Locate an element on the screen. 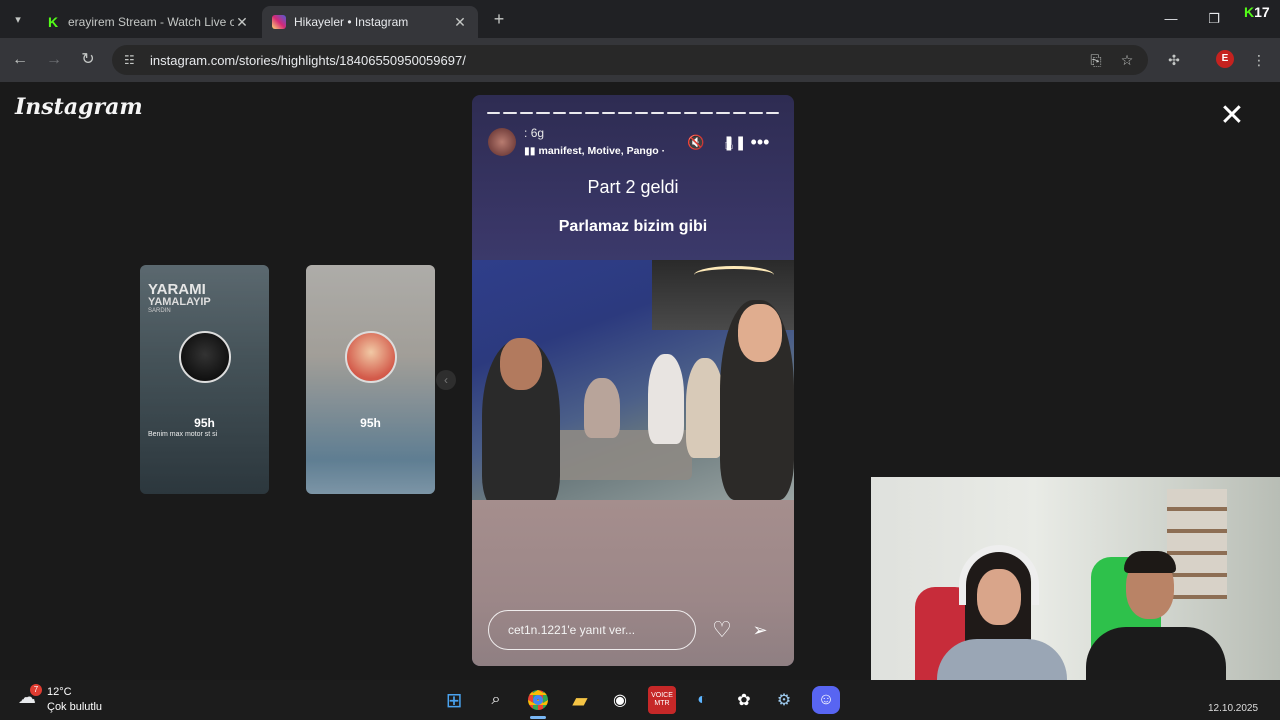 The image size is (1280, 720). instagram-logo: Instagram is located at coordinates (79, 107).